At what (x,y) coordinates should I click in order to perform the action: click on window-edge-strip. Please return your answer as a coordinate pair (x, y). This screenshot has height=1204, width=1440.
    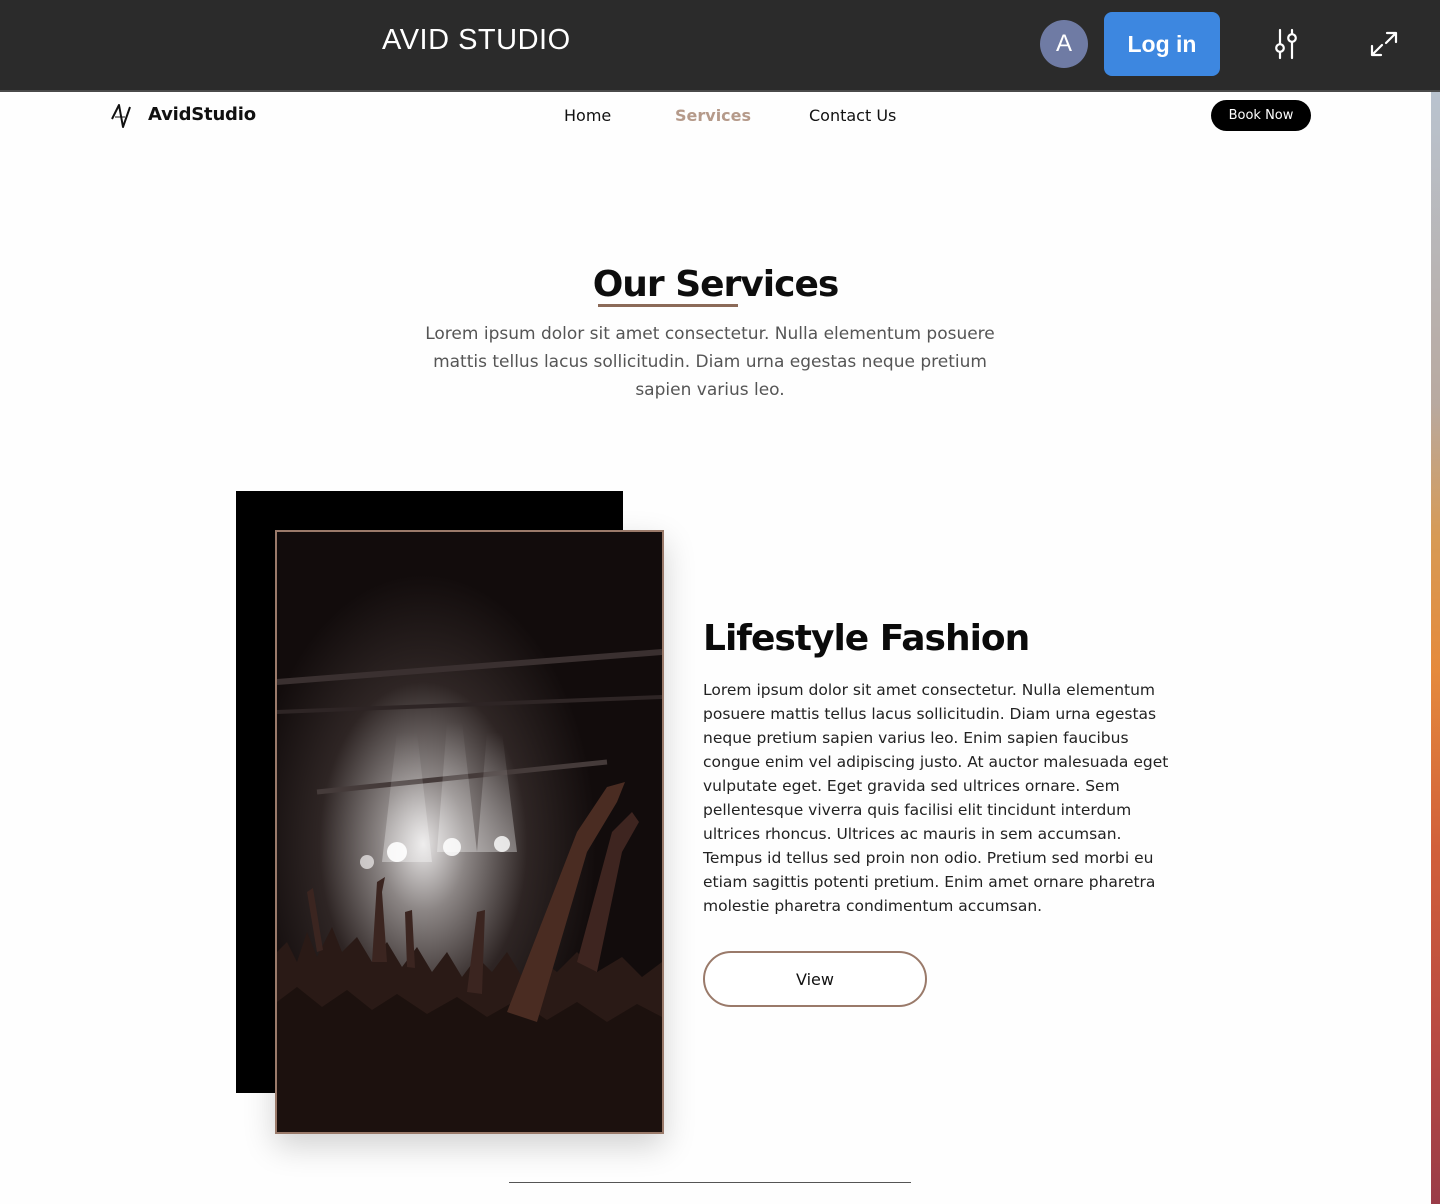
    Looking at the image, I should click on (1435, 648).